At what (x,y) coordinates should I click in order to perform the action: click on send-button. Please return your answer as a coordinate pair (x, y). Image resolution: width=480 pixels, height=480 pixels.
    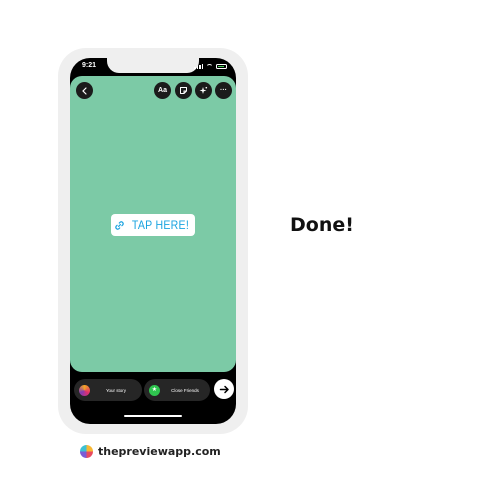
    Looking at the image, I should click on (224, 389).